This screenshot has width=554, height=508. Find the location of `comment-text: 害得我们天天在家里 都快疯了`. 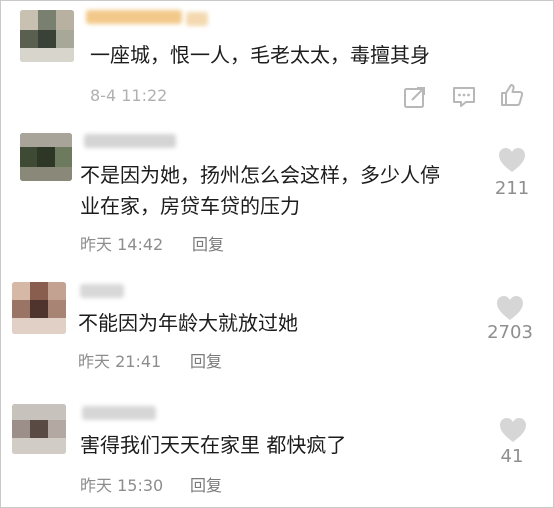

comment-text: 害得我们天天在家里 都快疯了 is located at coordinates (213, 445).